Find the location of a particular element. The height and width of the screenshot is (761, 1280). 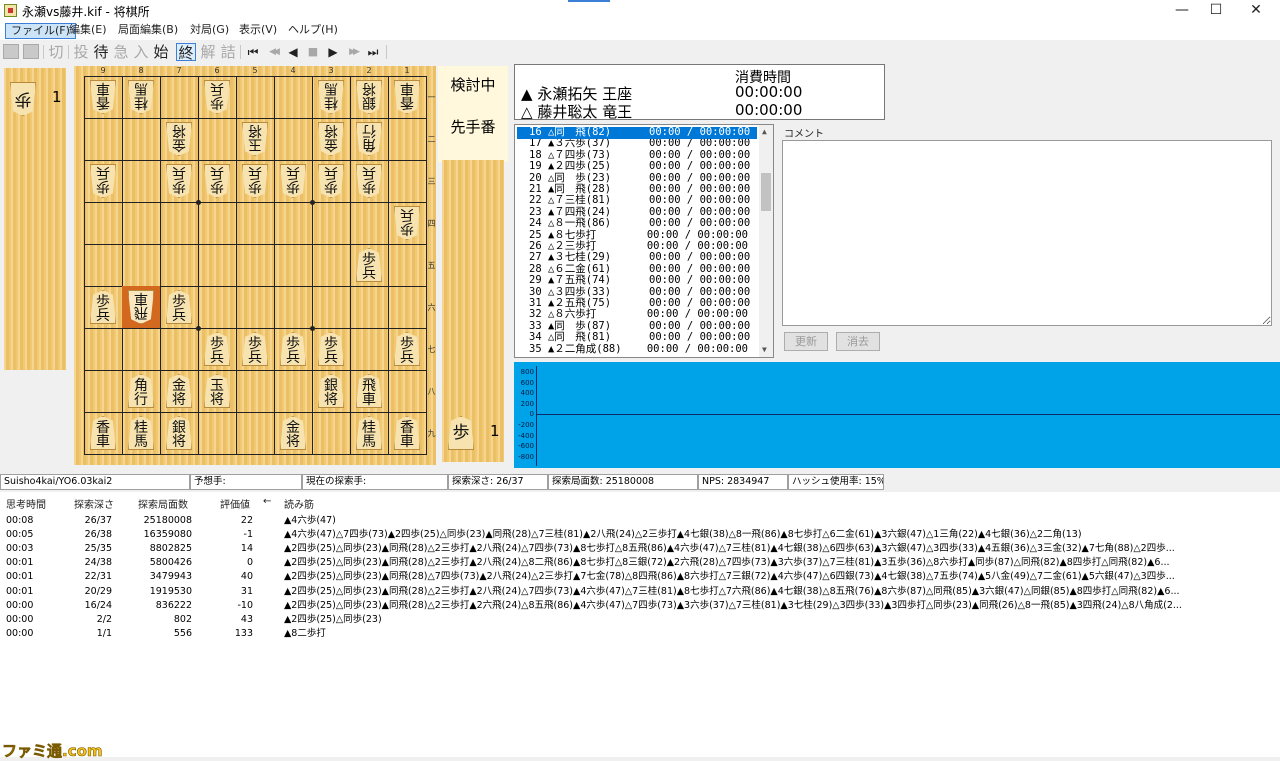

shogi-piece: 玉将 is located at coordinates (255, 139).